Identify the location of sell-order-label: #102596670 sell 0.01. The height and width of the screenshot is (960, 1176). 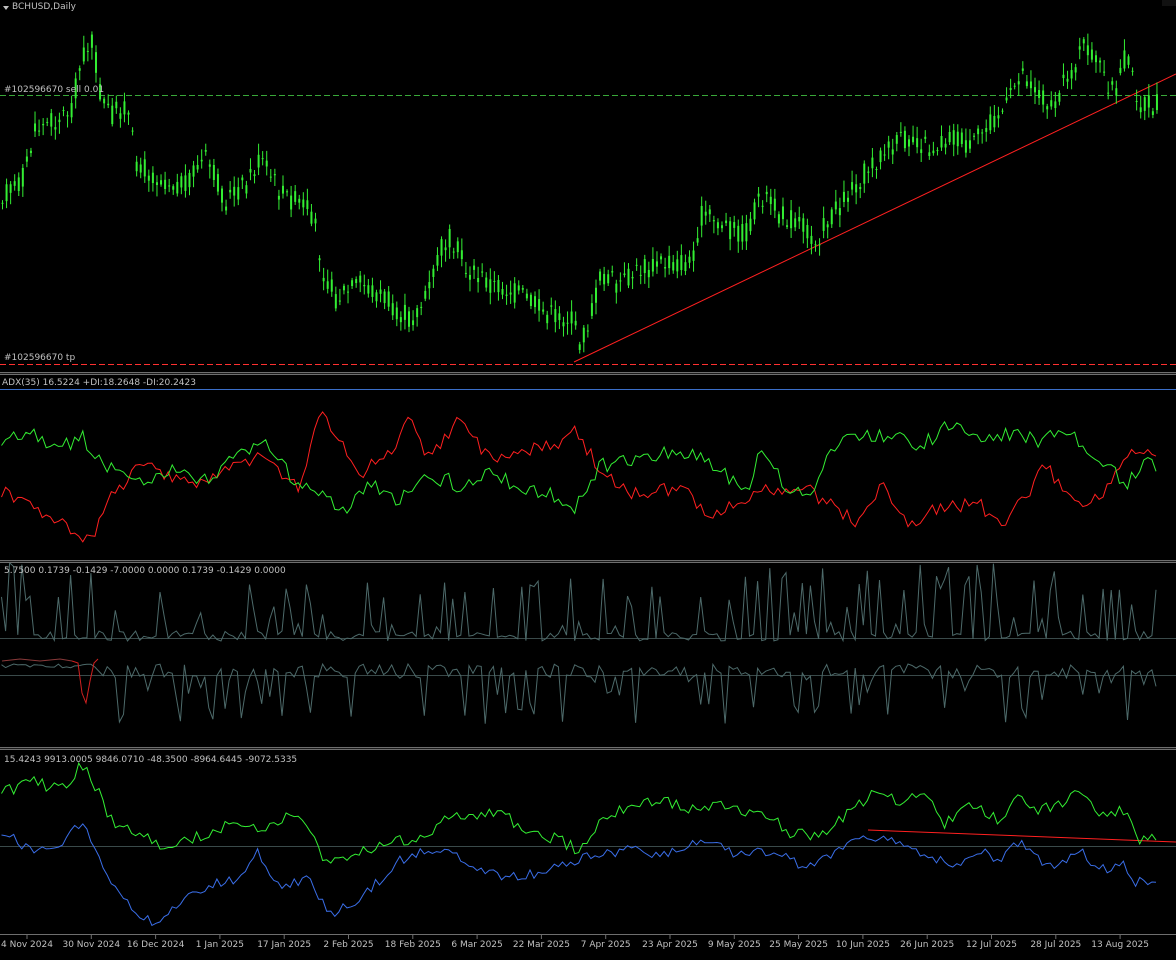
(54, 90).